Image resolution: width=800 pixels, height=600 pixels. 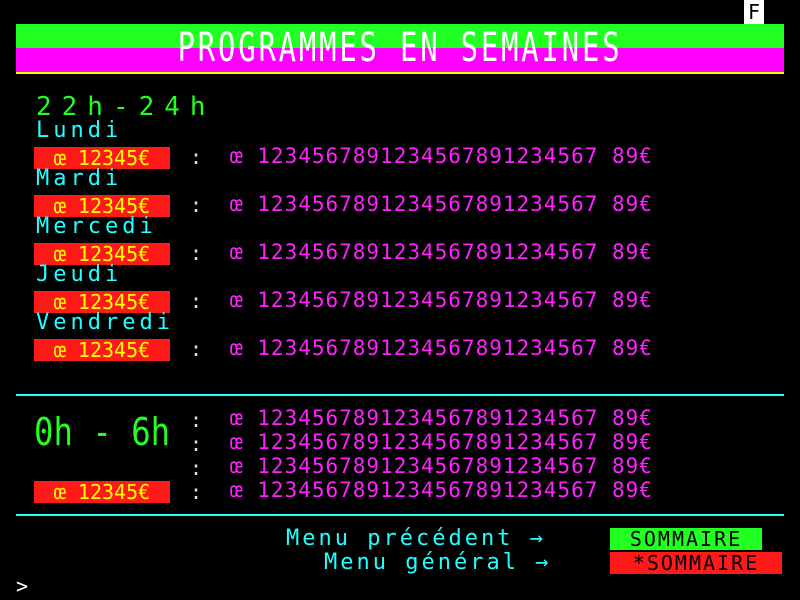 I want to click on time-slot-0-6: 0h - 6h, so click(x=102, y=432).